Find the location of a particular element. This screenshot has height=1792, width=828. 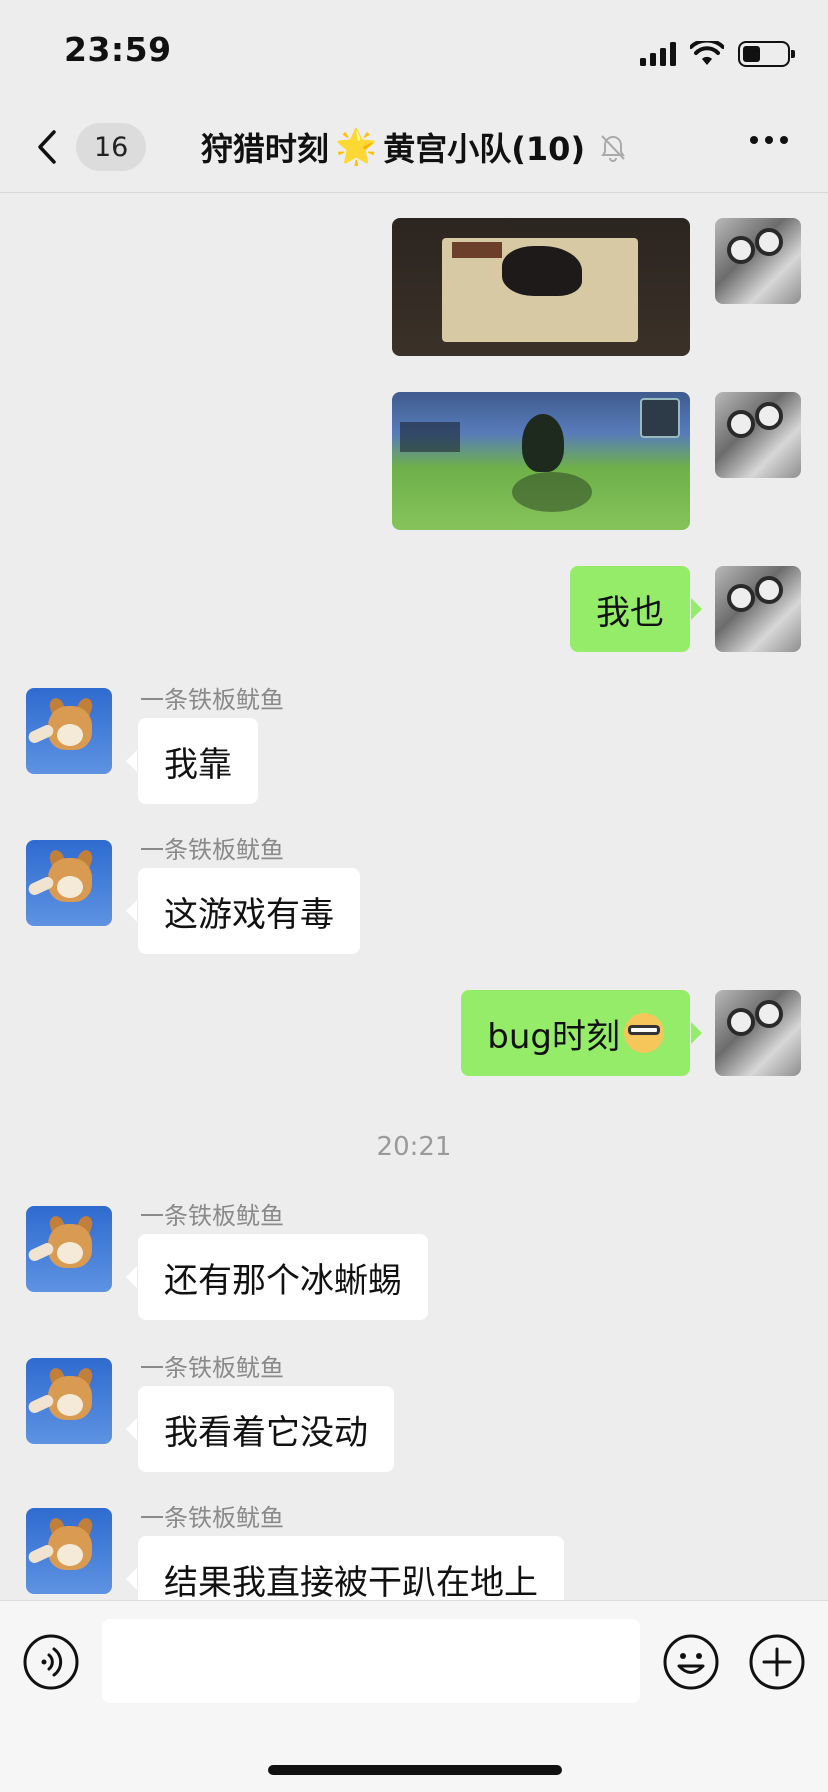

tree-shadow is located at coordinates (552, 492).